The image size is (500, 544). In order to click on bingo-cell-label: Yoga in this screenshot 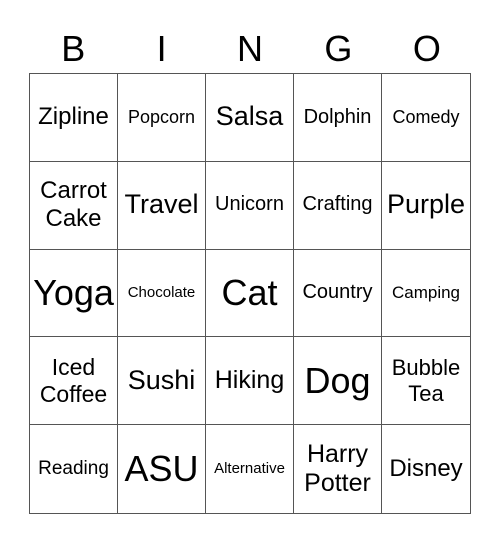, I will do `click(73, 292)`.